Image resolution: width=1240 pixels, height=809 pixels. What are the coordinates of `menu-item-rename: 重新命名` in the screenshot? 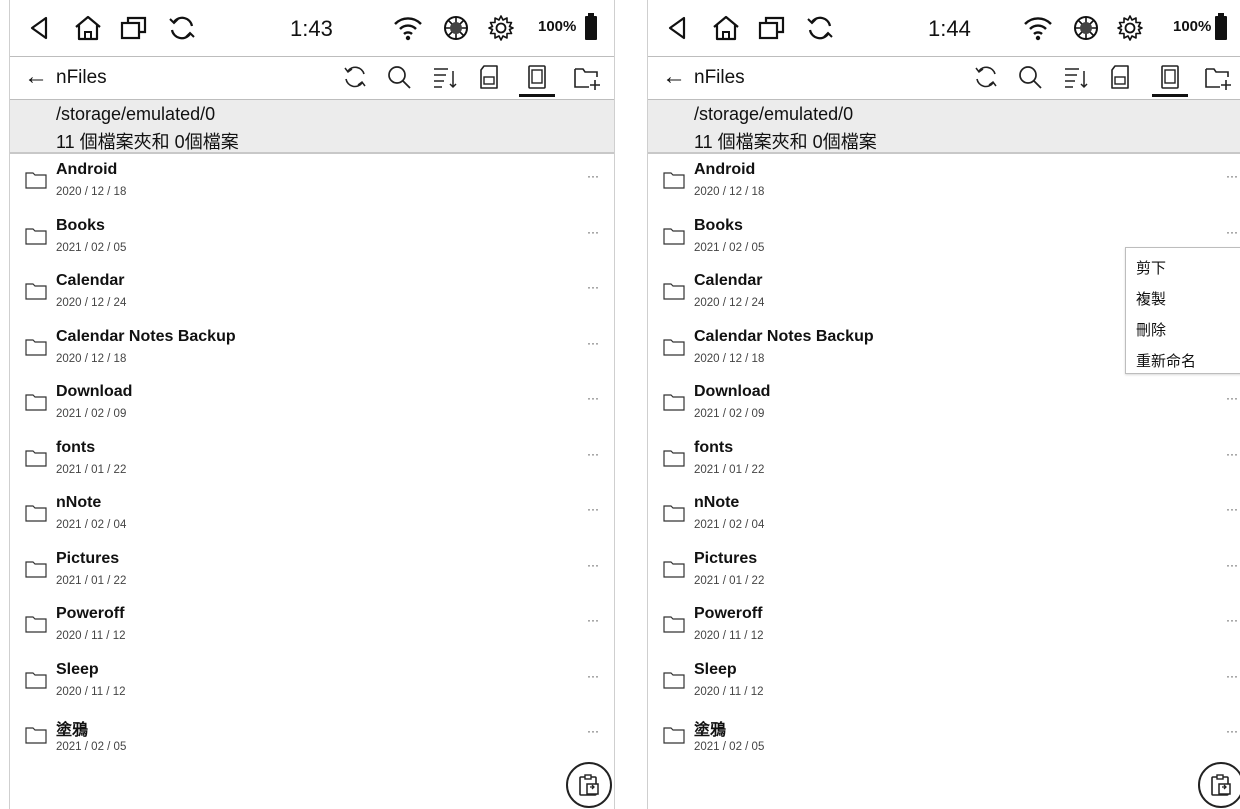 It's located at (1166, 360).